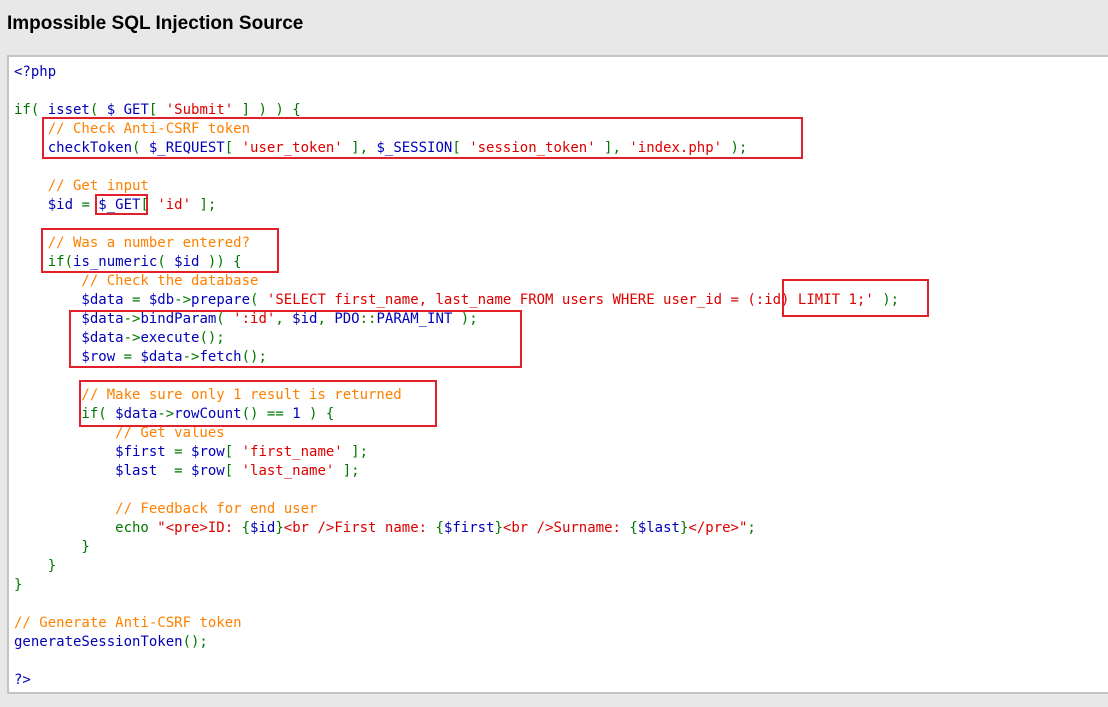 Image resolution: width=1108 pixels, height=707 pixels. What do you see at coordinates (456, 623) in the screenshot?
I see `code-line: // Generate Anti-CSRF token` at bounding box center [456, 623].